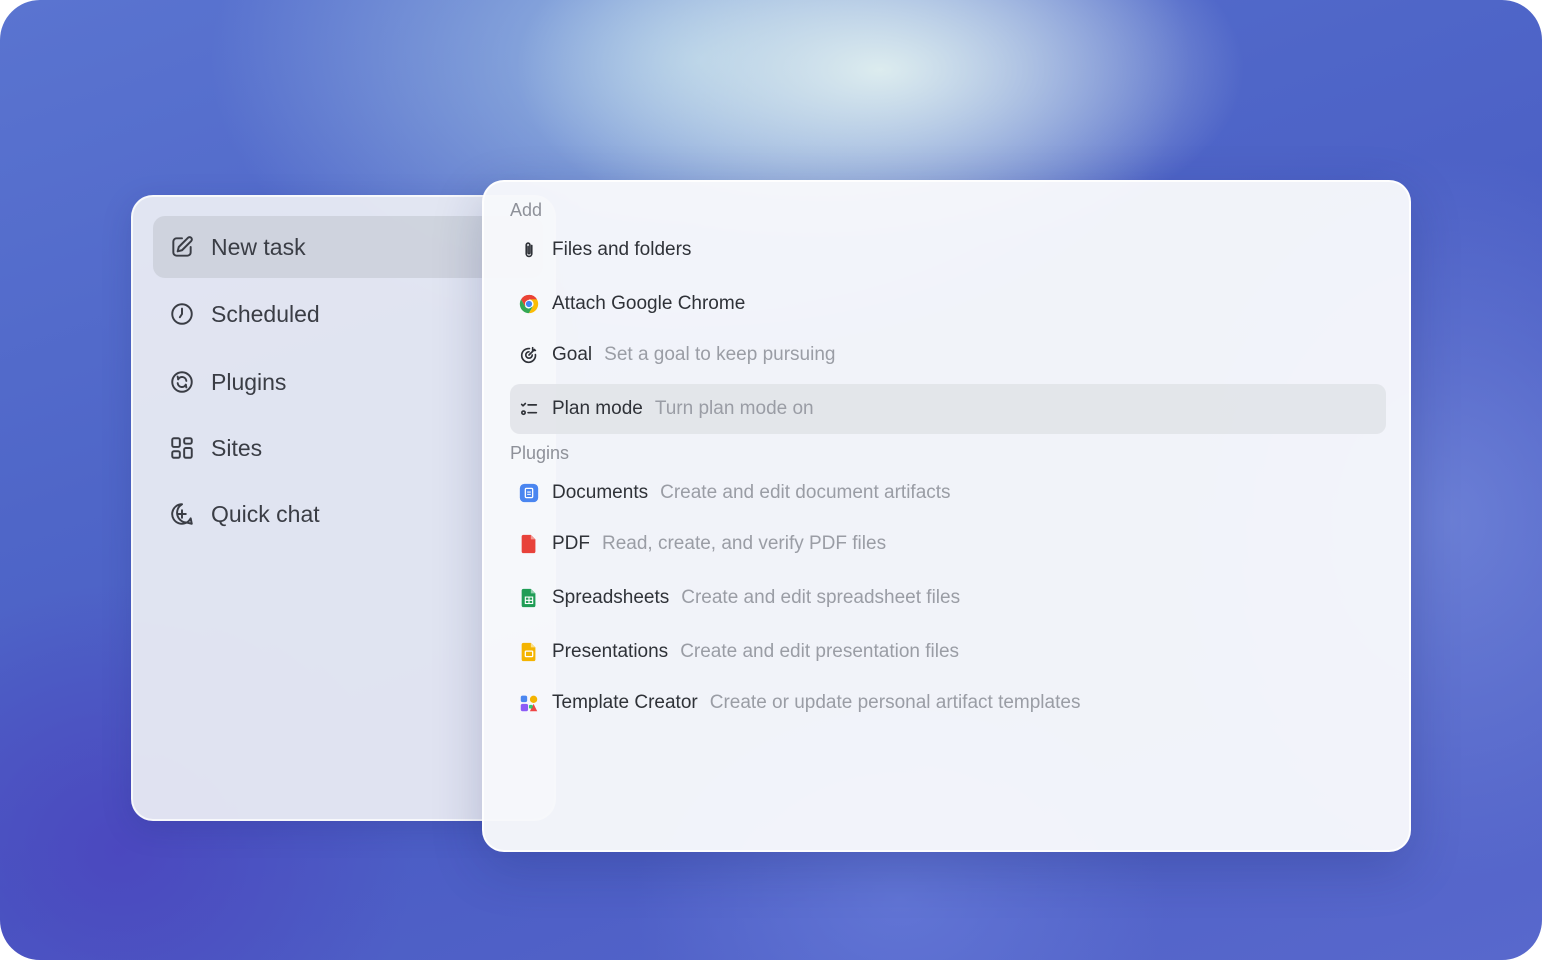 This screenshot has height=960, width=1542. I want to click on sidebar-item-label: New task, so click(258, 246).